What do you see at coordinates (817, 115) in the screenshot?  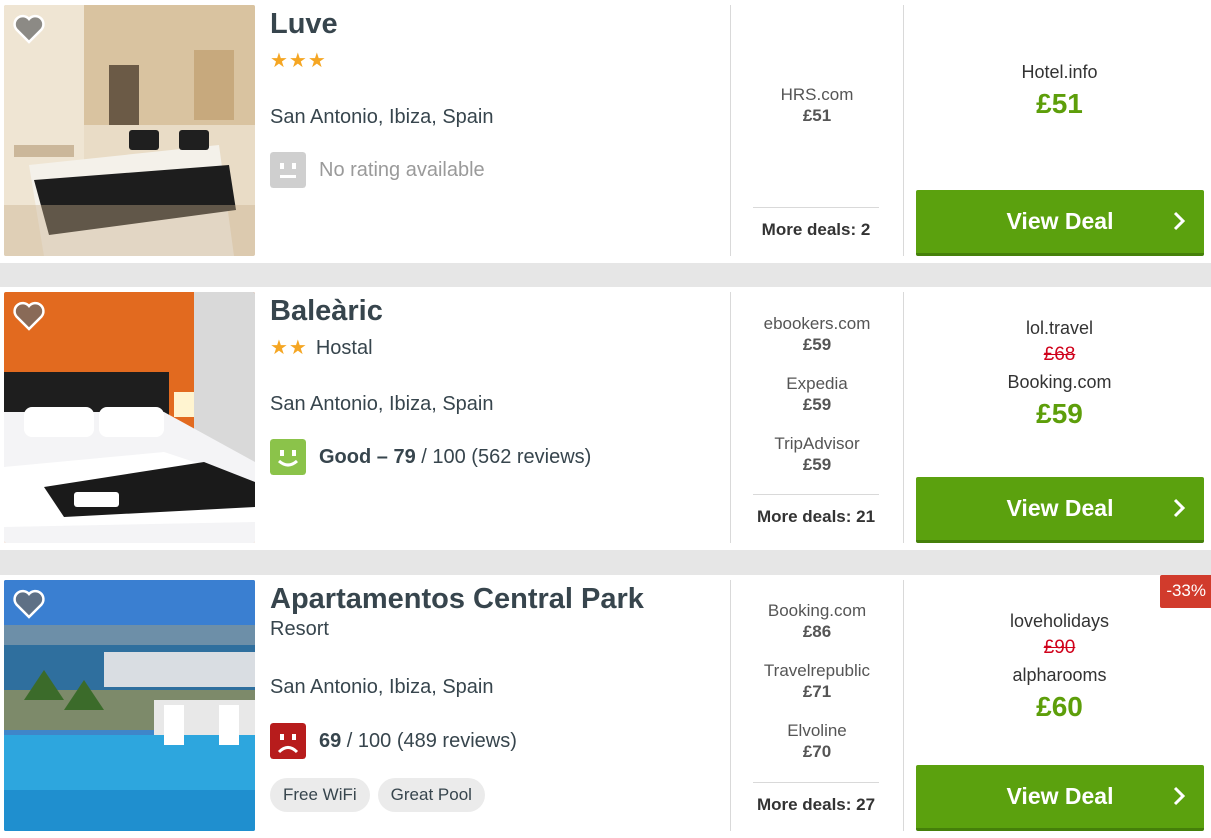 I see `alt-deal-price: £51` at bounding box center [817, 115].